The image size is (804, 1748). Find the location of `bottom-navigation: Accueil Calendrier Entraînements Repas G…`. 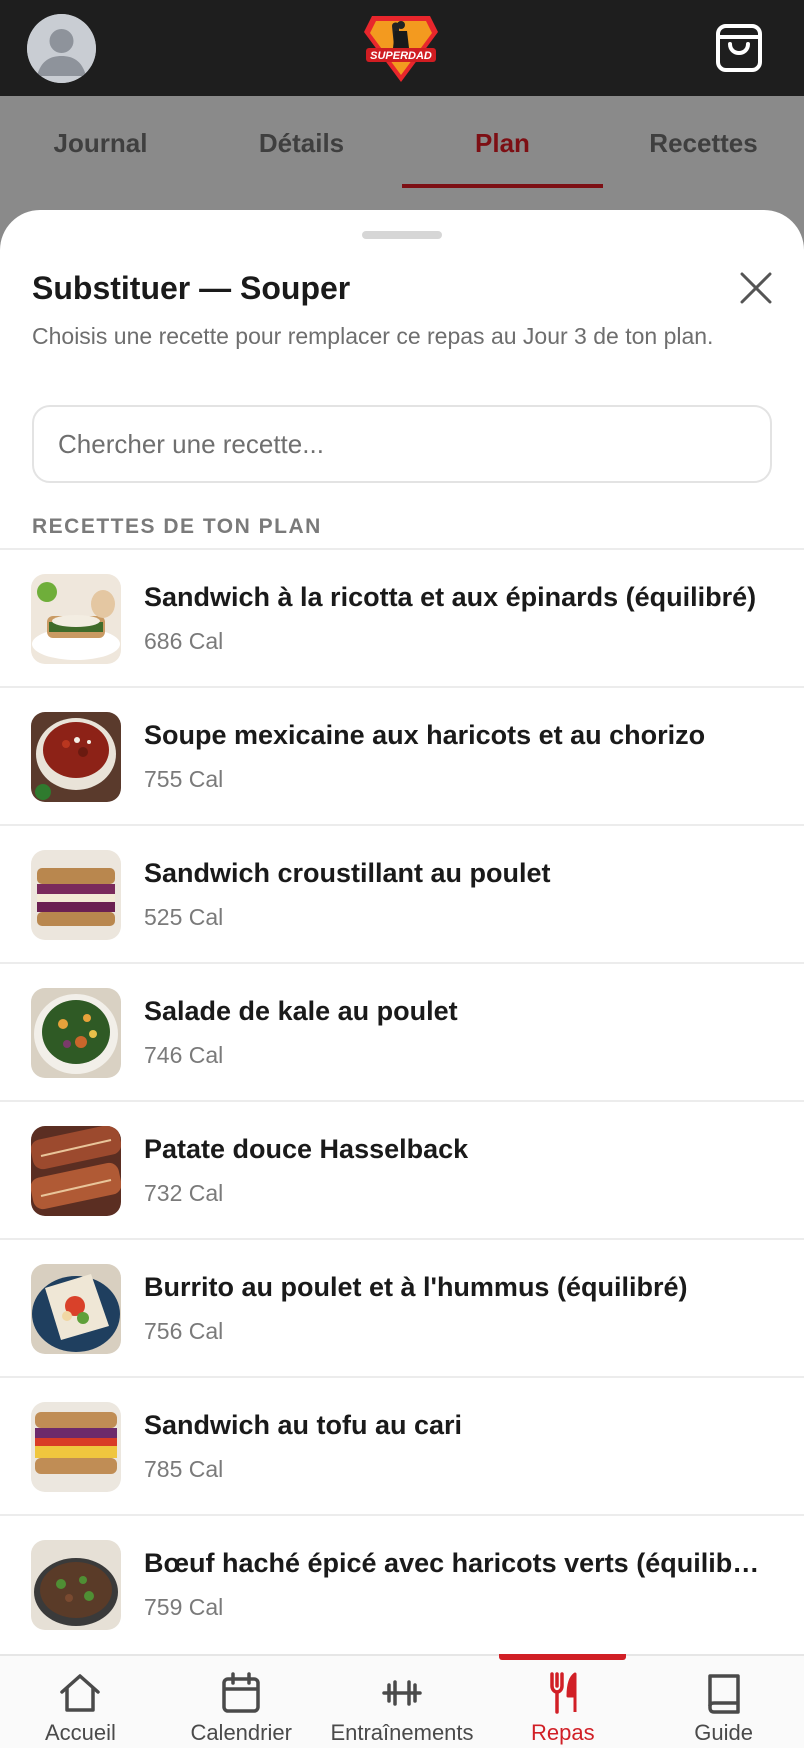

bottom-navigation: Accueil Calendrier Entraînements Repas G… is located at coordinates (402, 1701).